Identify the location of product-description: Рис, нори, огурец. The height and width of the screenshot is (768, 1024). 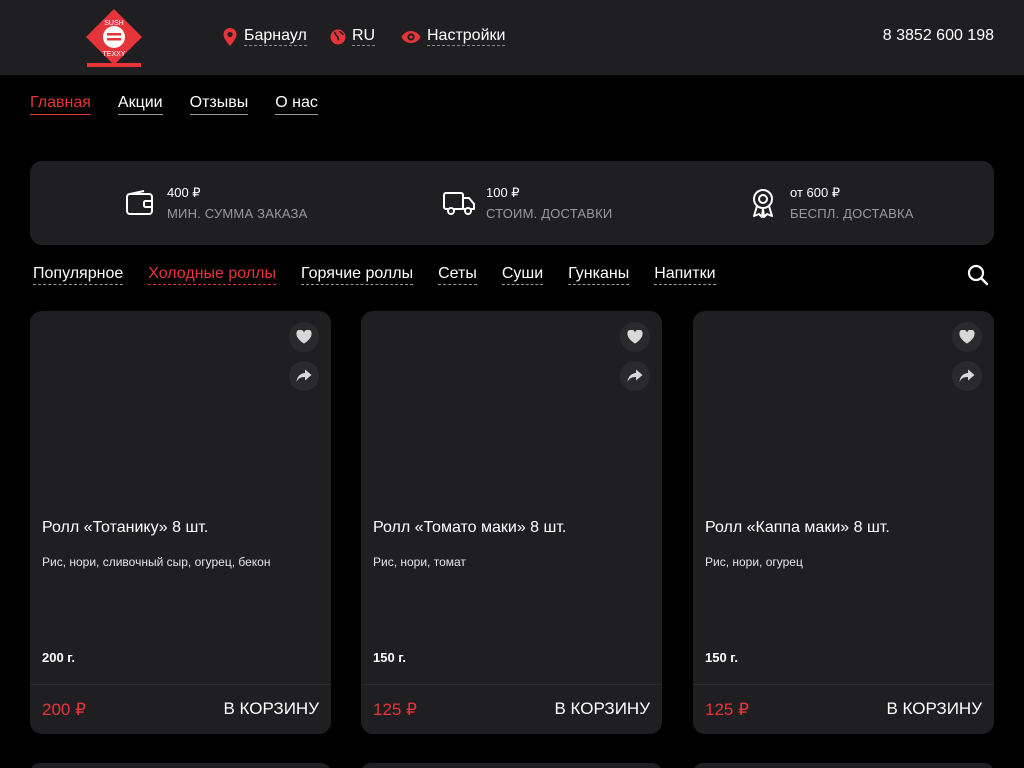
(754, 562).